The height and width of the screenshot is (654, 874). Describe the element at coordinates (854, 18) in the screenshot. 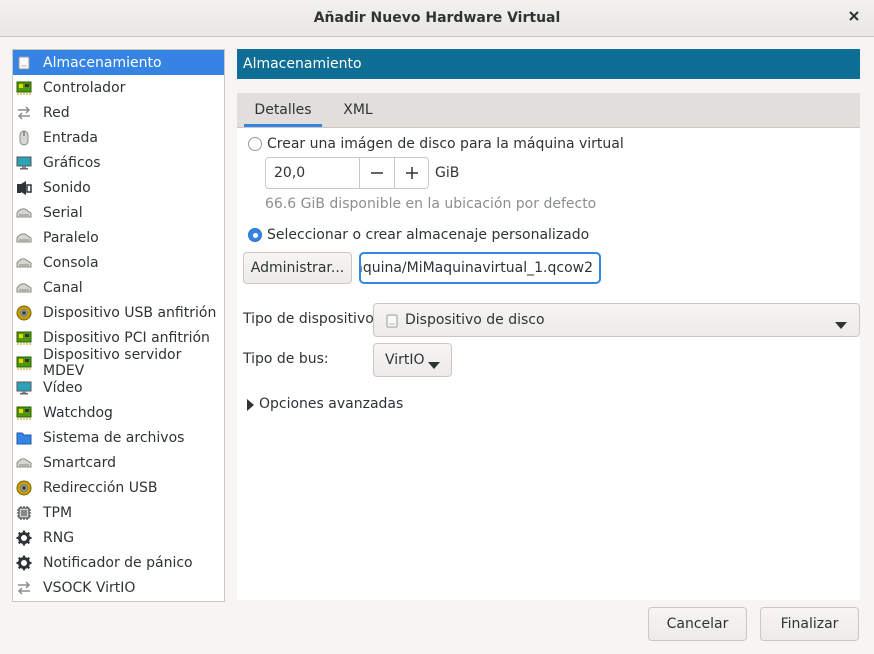

I see `close-icon` at that location.